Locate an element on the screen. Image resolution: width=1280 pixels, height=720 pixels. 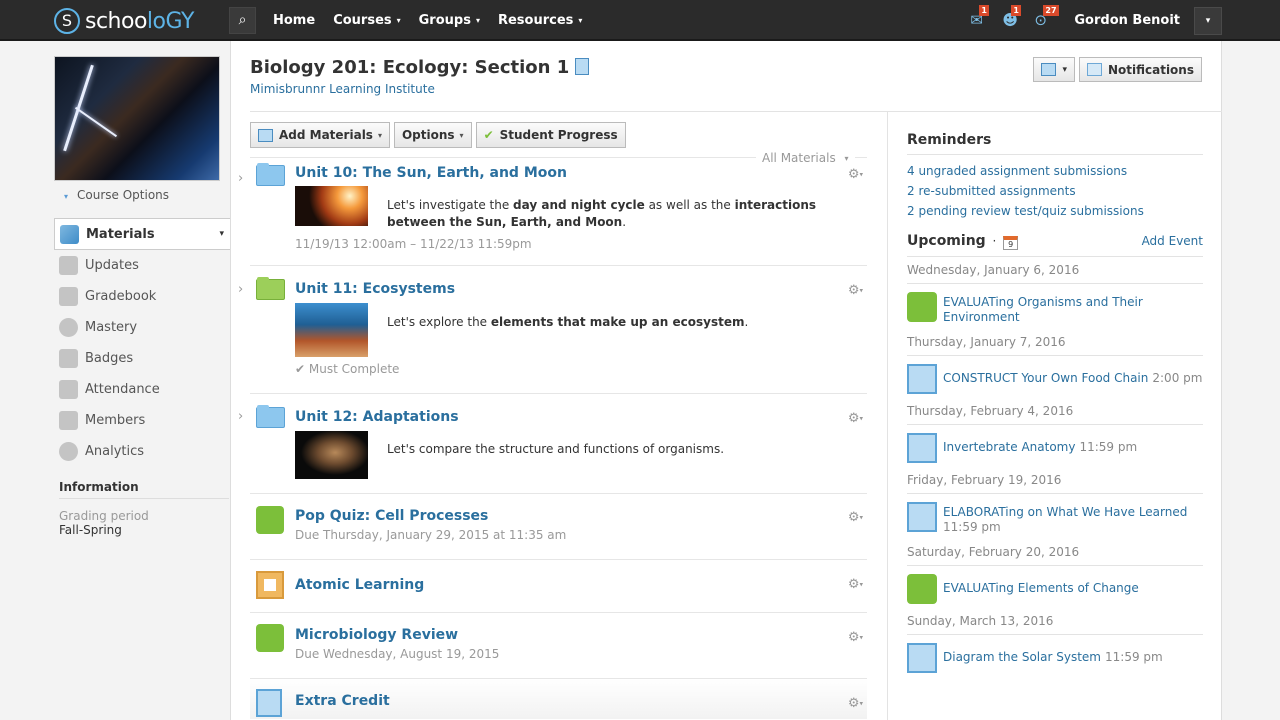
event-date: Wednesday, January 6, 2016 is located at coordinates (993, 270).